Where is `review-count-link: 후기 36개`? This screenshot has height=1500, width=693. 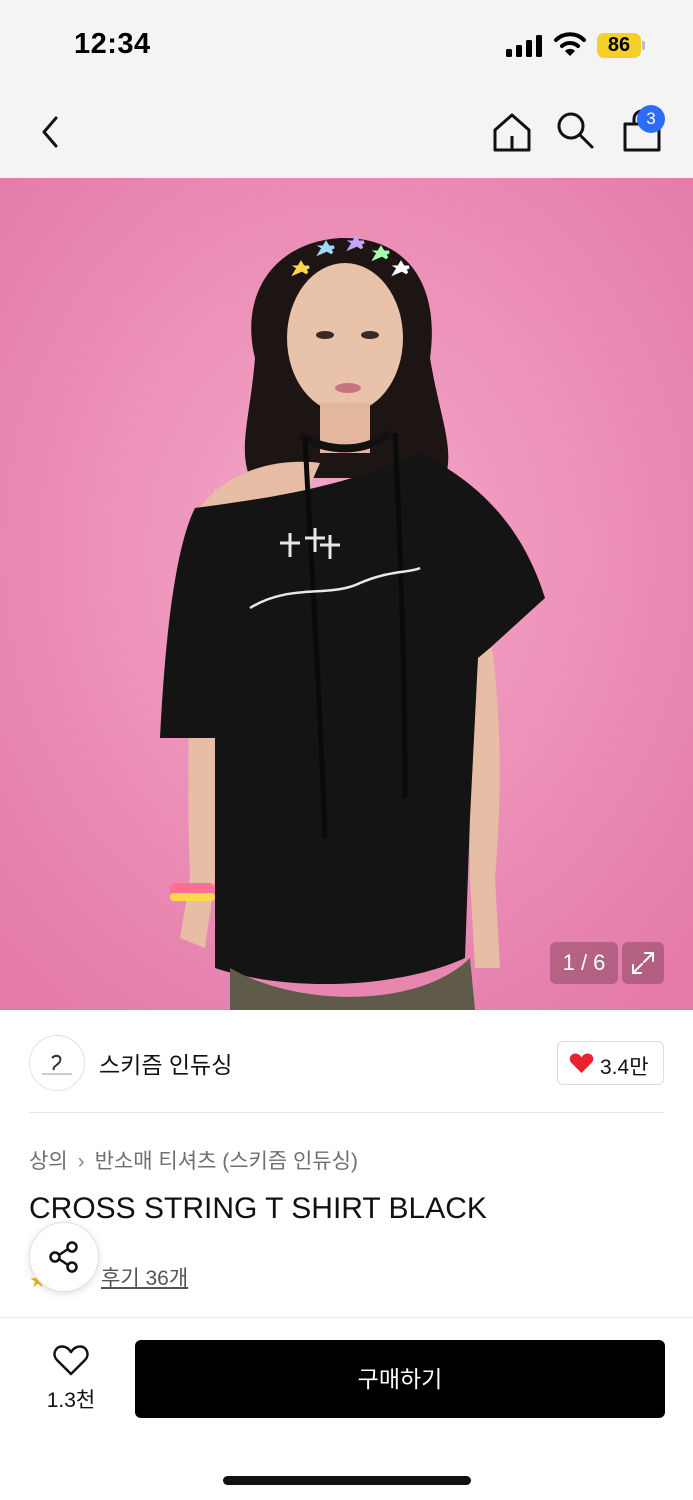
review-count-link: 후기 36개 is located at coordinates (144, 1277).